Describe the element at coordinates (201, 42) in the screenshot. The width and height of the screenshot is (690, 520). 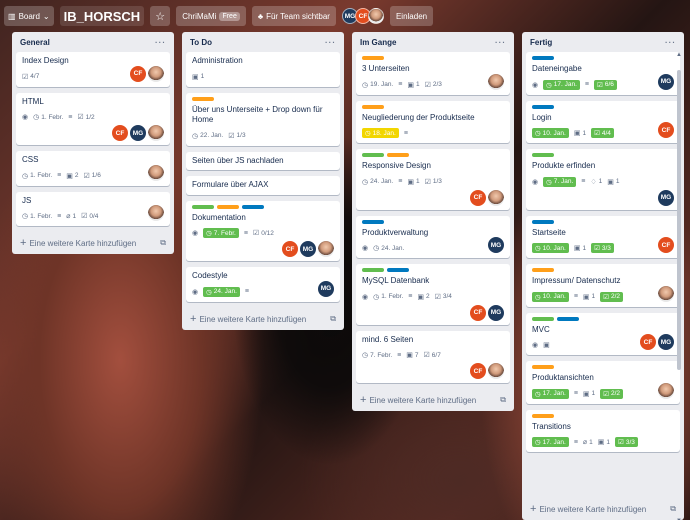
I see `list-title: To Do` at that location.